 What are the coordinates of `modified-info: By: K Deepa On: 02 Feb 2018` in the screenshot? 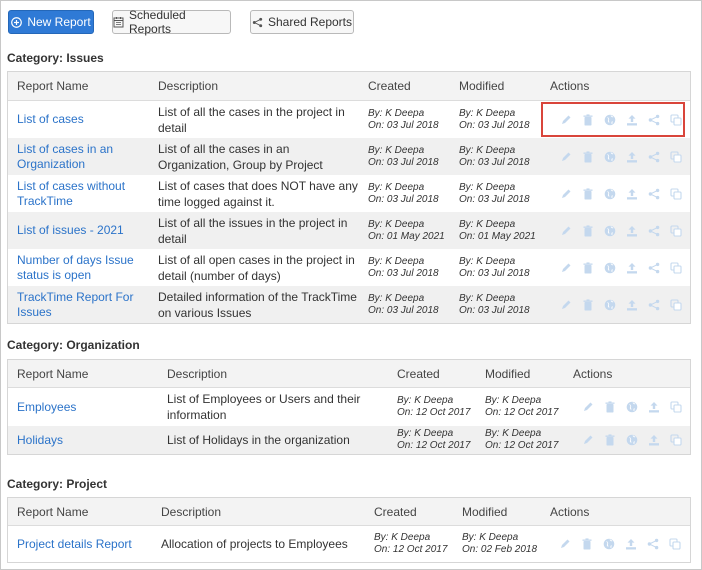 It's located at (500, 543).